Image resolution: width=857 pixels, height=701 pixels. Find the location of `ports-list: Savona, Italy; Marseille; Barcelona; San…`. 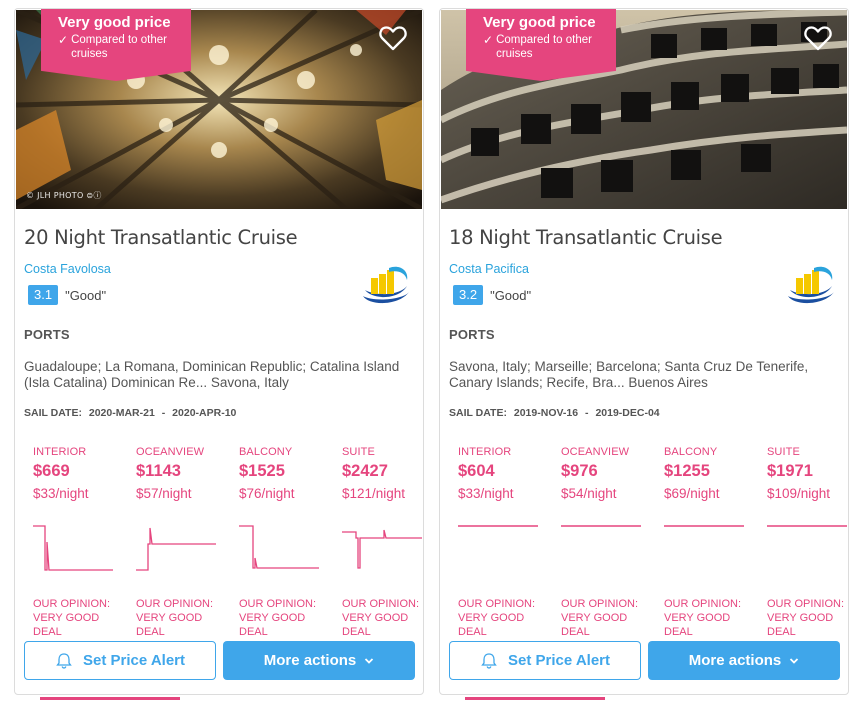

ports-list: Savona, Italy; Marseille; Barcelona; San… is located at coordinates (629, 374).